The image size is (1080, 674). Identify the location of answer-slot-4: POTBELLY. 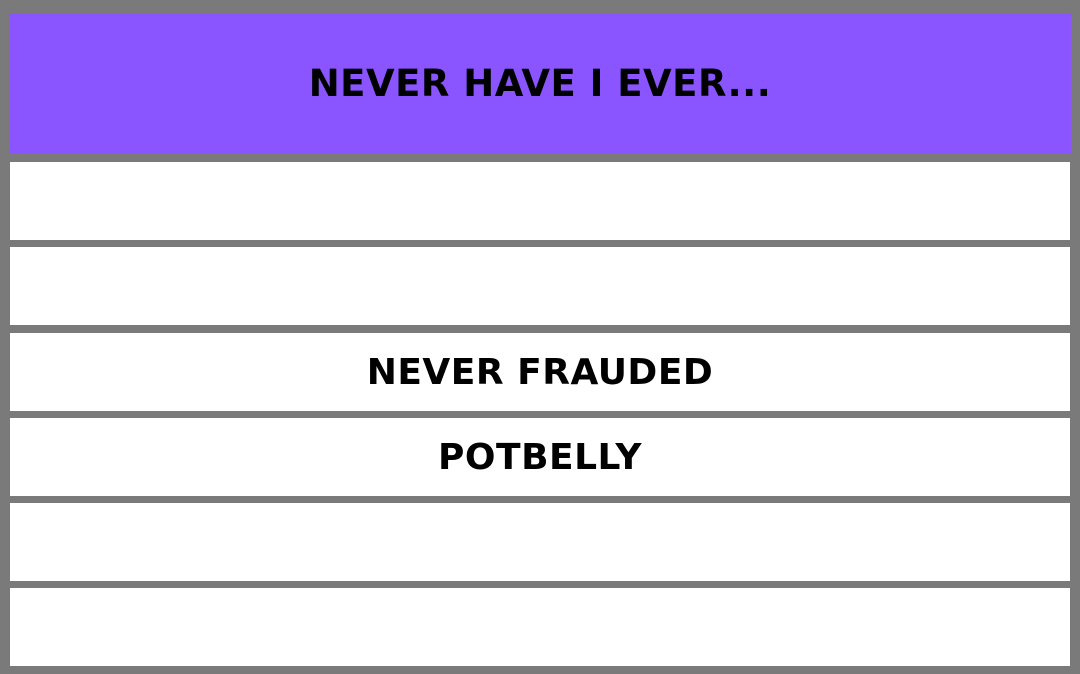
(540, 457).